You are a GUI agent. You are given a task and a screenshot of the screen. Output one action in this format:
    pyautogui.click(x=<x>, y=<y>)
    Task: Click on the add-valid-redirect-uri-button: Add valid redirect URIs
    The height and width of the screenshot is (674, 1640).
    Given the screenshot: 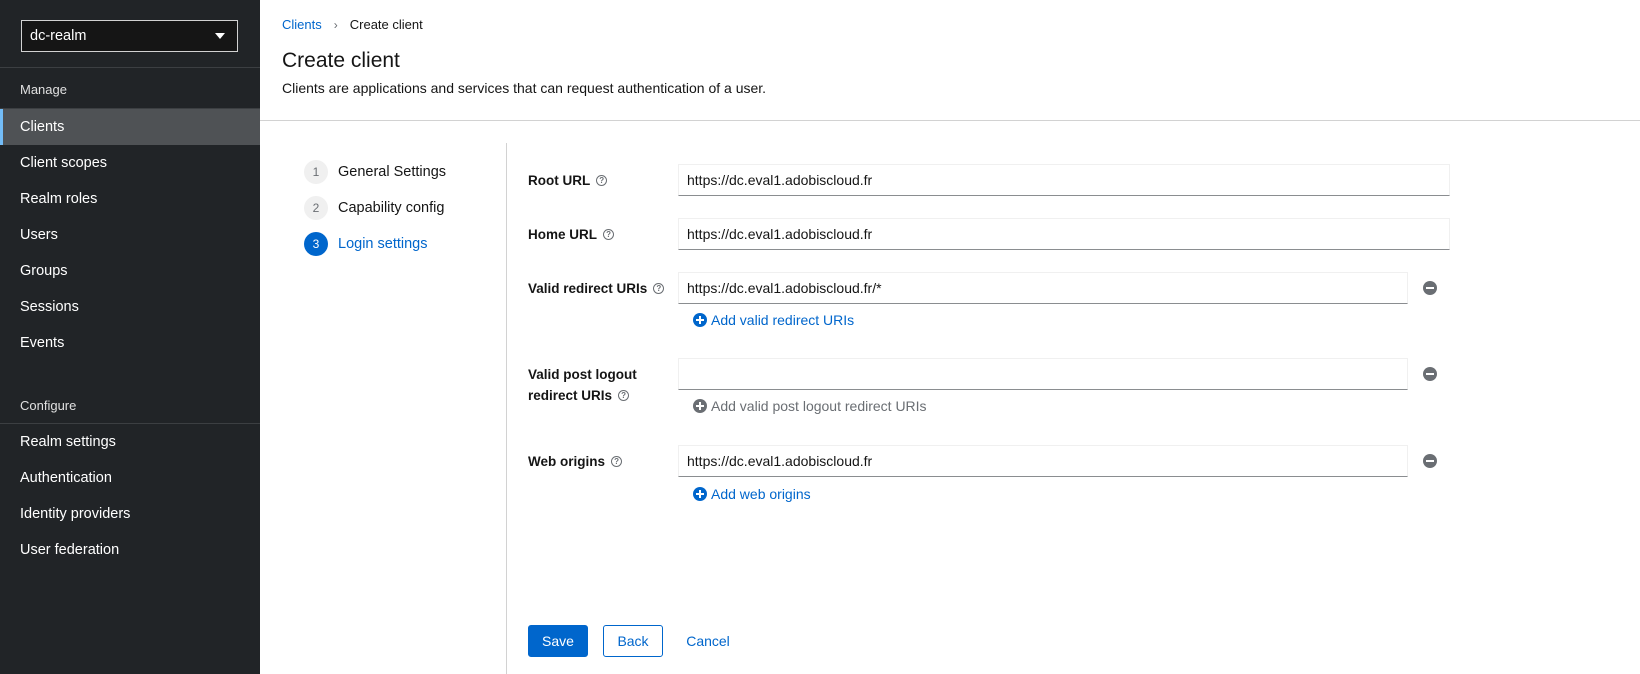 What is the action you would take?
    pyautogui.click(x=773, y=320)
    